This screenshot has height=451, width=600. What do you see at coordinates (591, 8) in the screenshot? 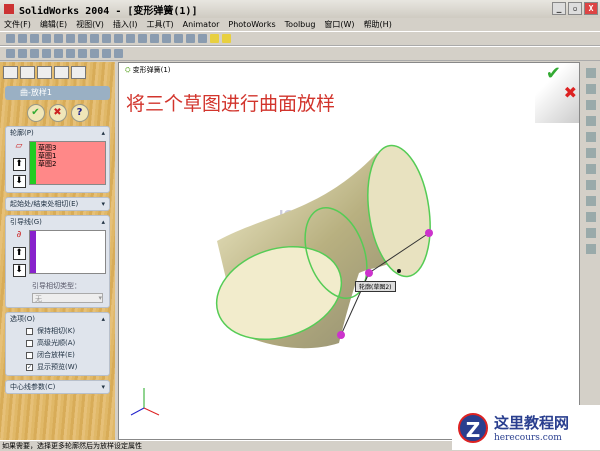
I see `close-button: X` at bounding box center [591, 8].